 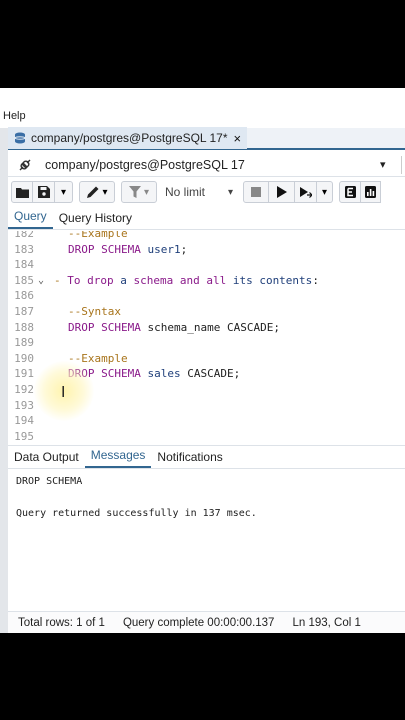 What do you see at coordinates (14, 116) in the screenshot?
I see `menu-help: Help` at bounding box center [14, 116].